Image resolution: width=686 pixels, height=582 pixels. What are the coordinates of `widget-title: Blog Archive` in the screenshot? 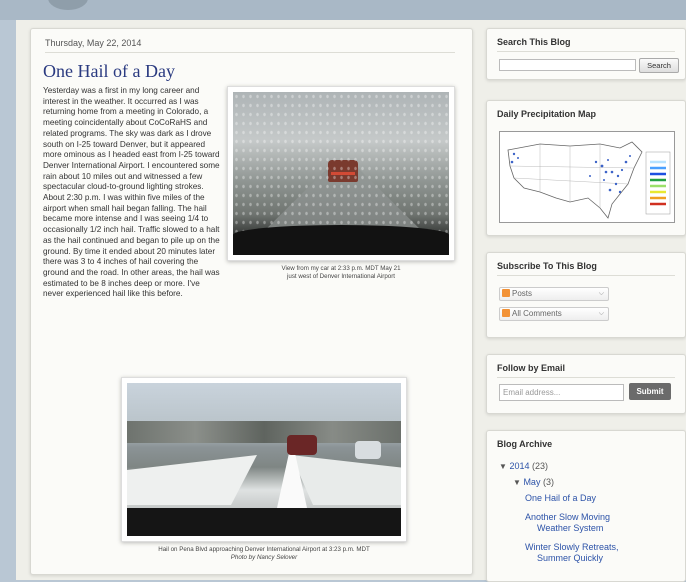 It's located at (525, 444).